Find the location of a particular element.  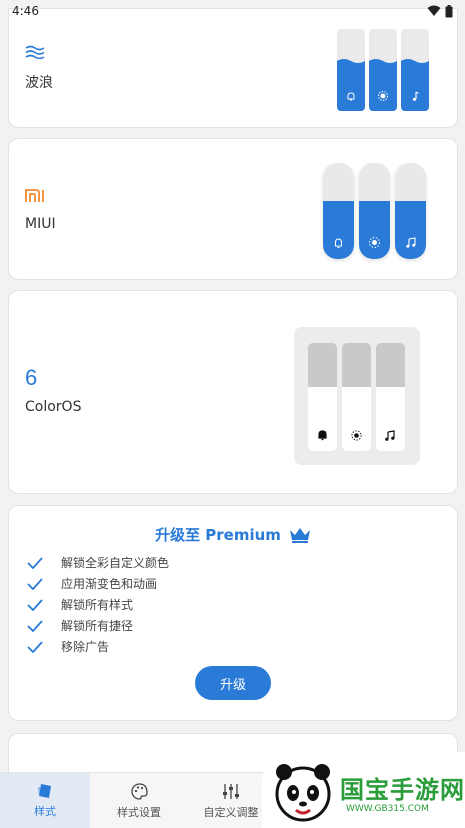

nav-tab-styles: 样式 is located at coordinates (45, 800).